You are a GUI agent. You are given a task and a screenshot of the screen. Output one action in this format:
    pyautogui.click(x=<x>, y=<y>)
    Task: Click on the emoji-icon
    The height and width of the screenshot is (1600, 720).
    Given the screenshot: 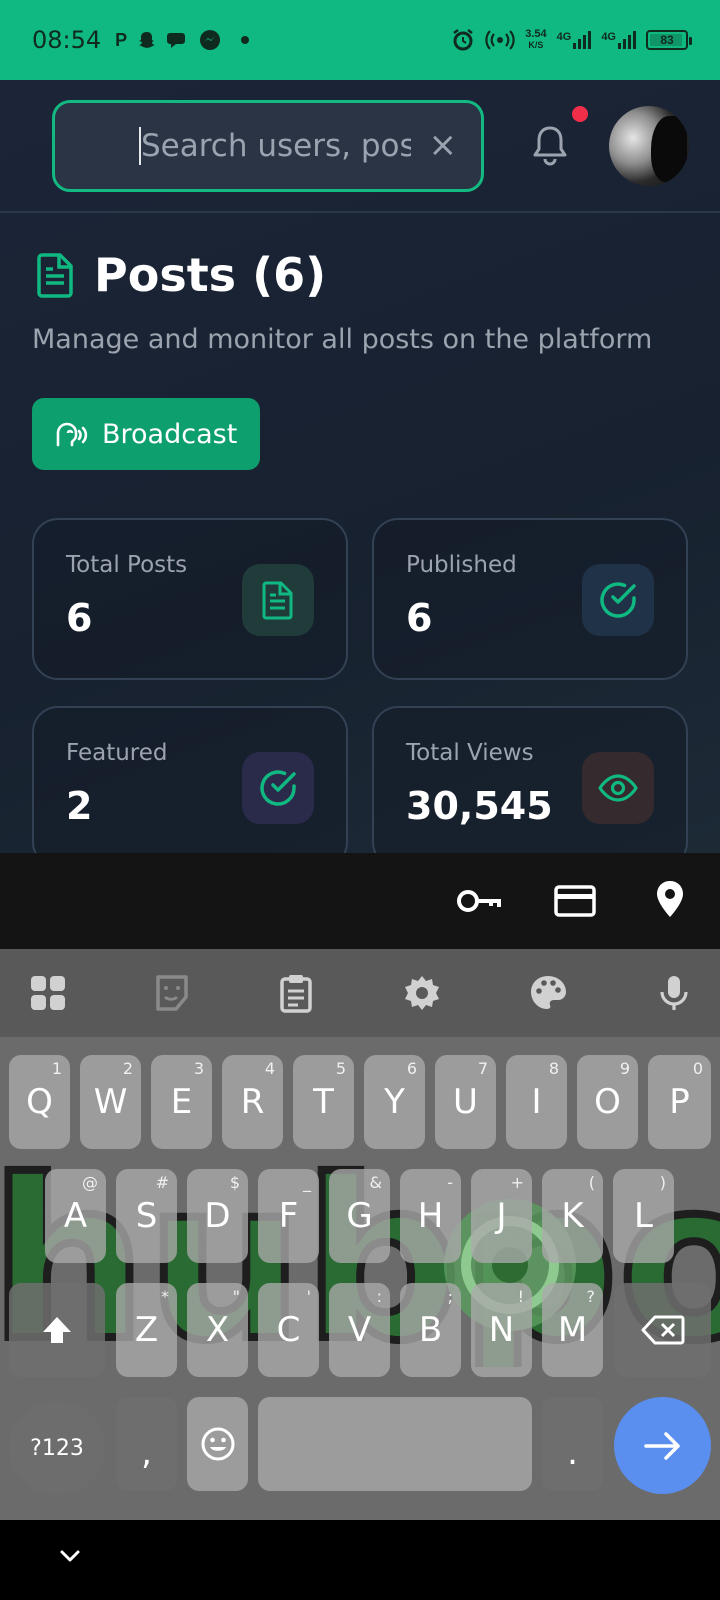 What is the action you would take?
    pyautogui.click(x=217, y=1444)
    